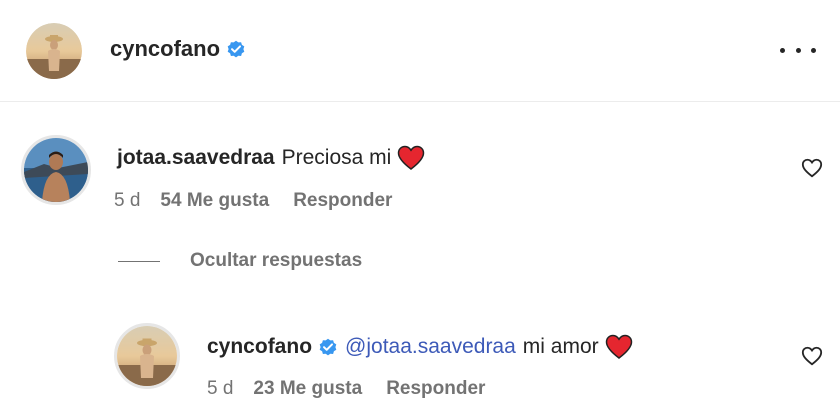  I want to click on comment-text: Preciosa mi, so click(336, 157).